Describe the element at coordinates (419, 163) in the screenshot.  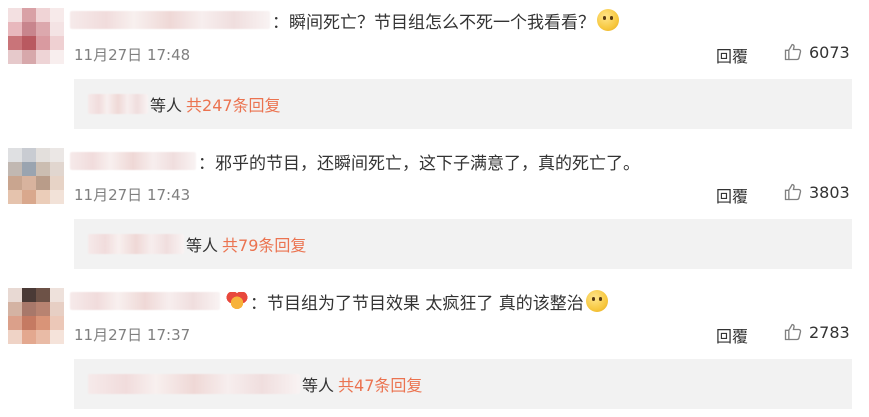
I see `comment-text: ：邪乎的节目，还瞬间死亡，这下子满意了，真的死亡了。` at that location.